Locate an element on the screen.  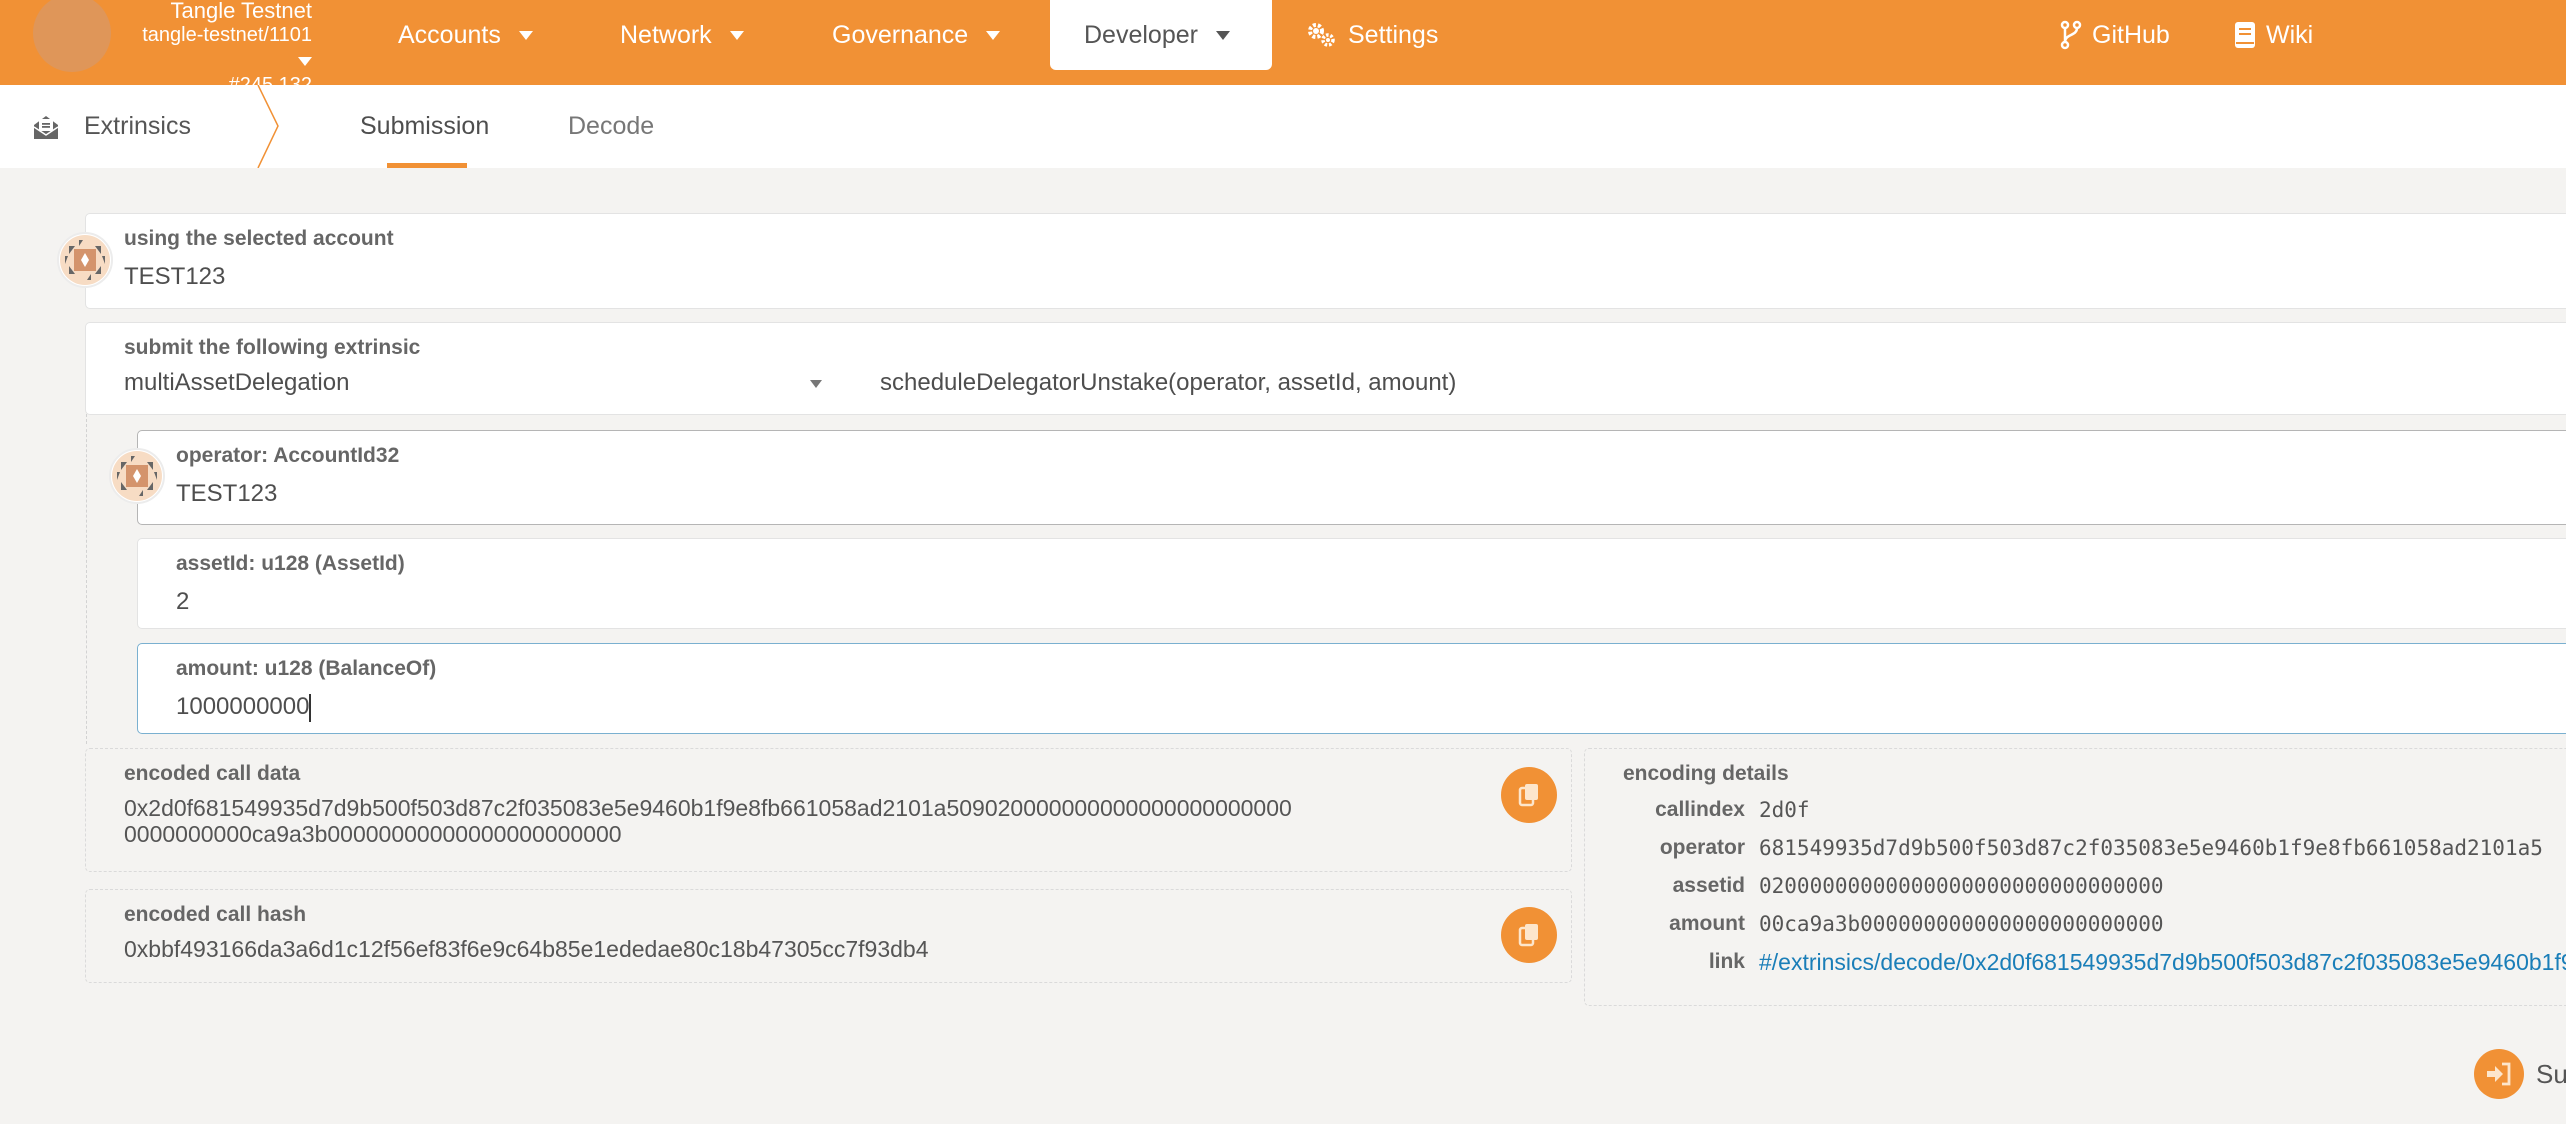
nav-settings: Settings is located at coordinates (1372, 35).